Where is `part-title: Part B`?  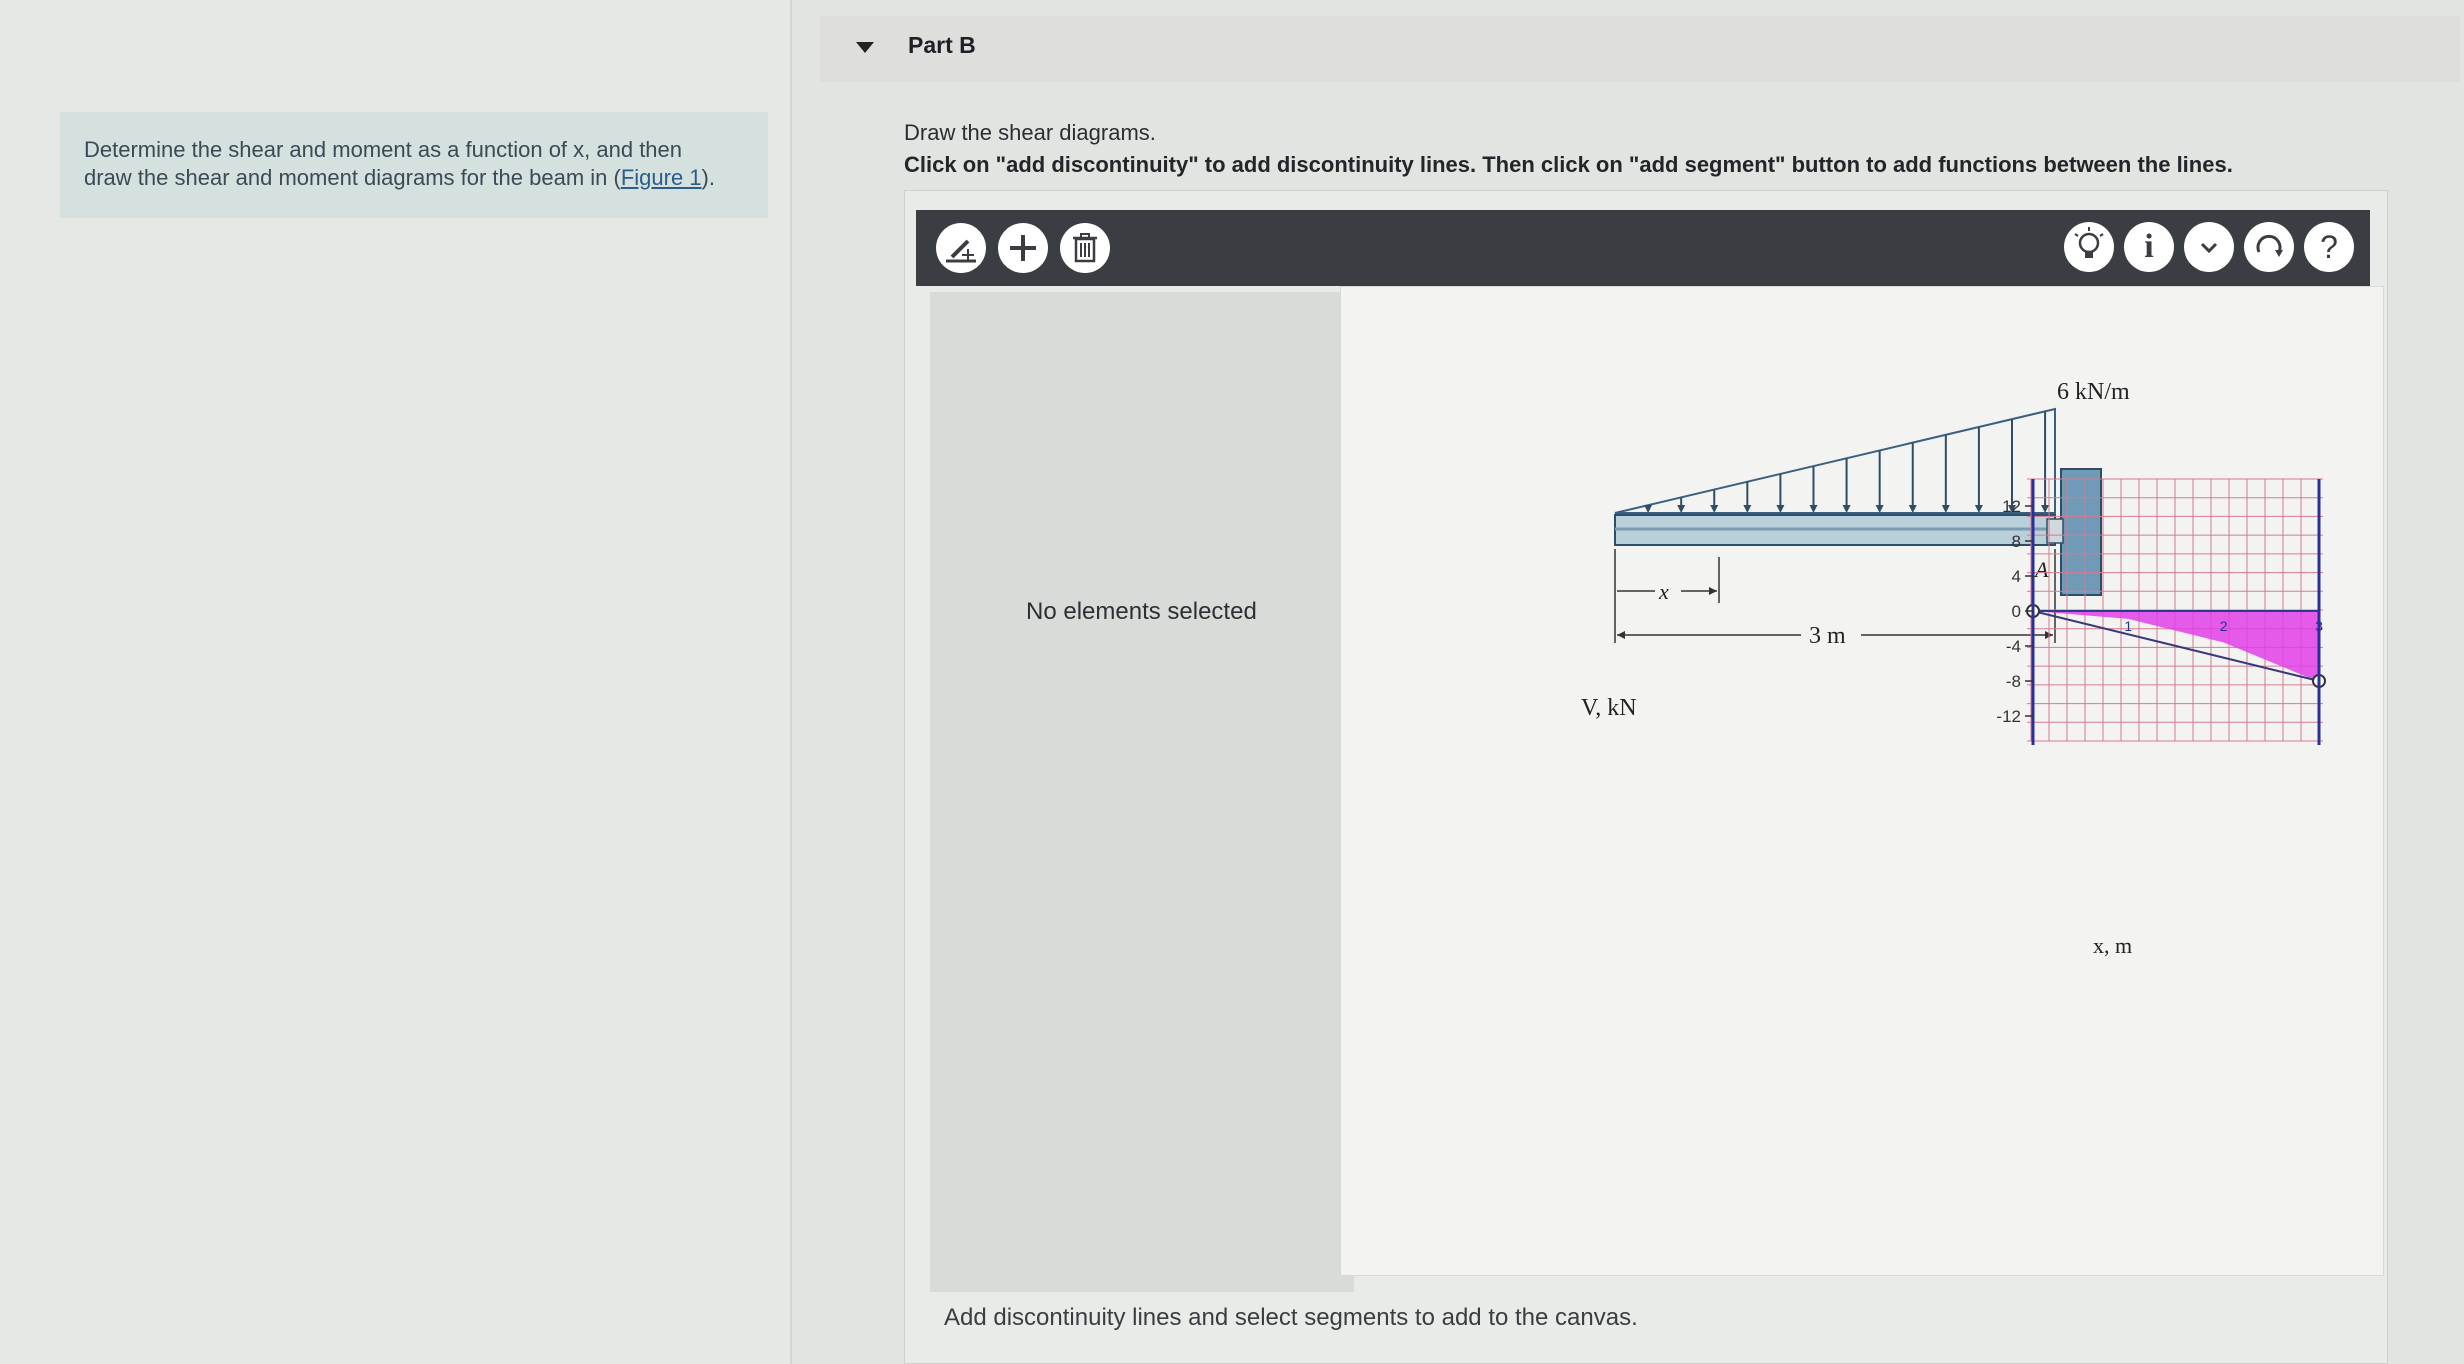 part-title: Part B is located at coordinates (942, 45).